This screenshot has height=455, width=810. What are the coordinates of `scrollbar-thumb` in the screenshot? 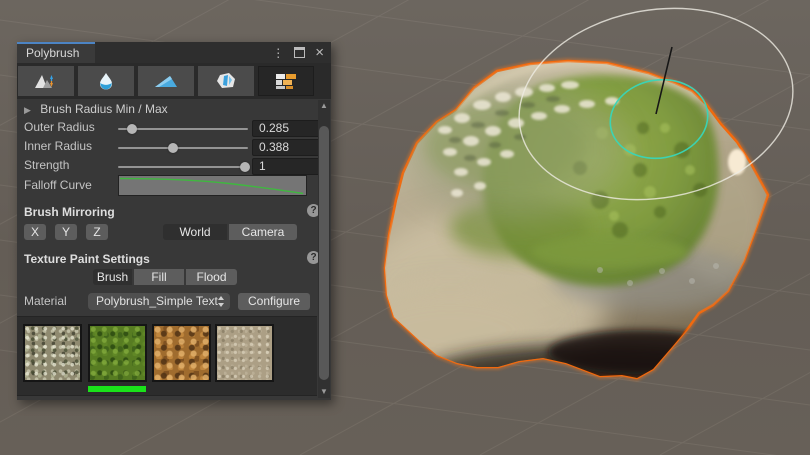 It's located at (324, 253).